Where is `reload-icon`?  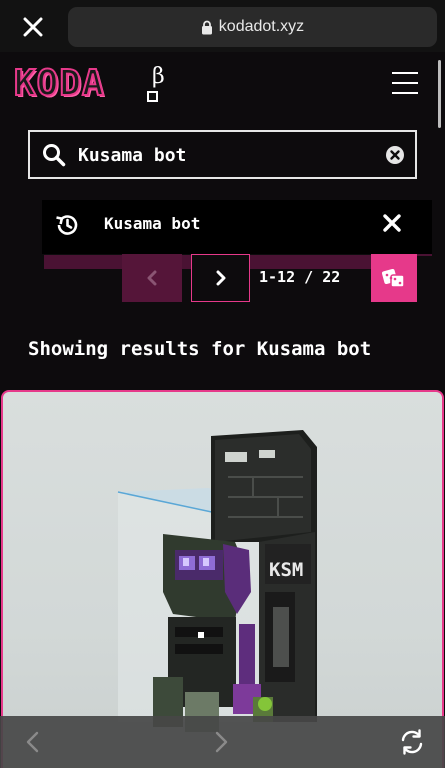 reload-icon is located at coordinates (412, 742).